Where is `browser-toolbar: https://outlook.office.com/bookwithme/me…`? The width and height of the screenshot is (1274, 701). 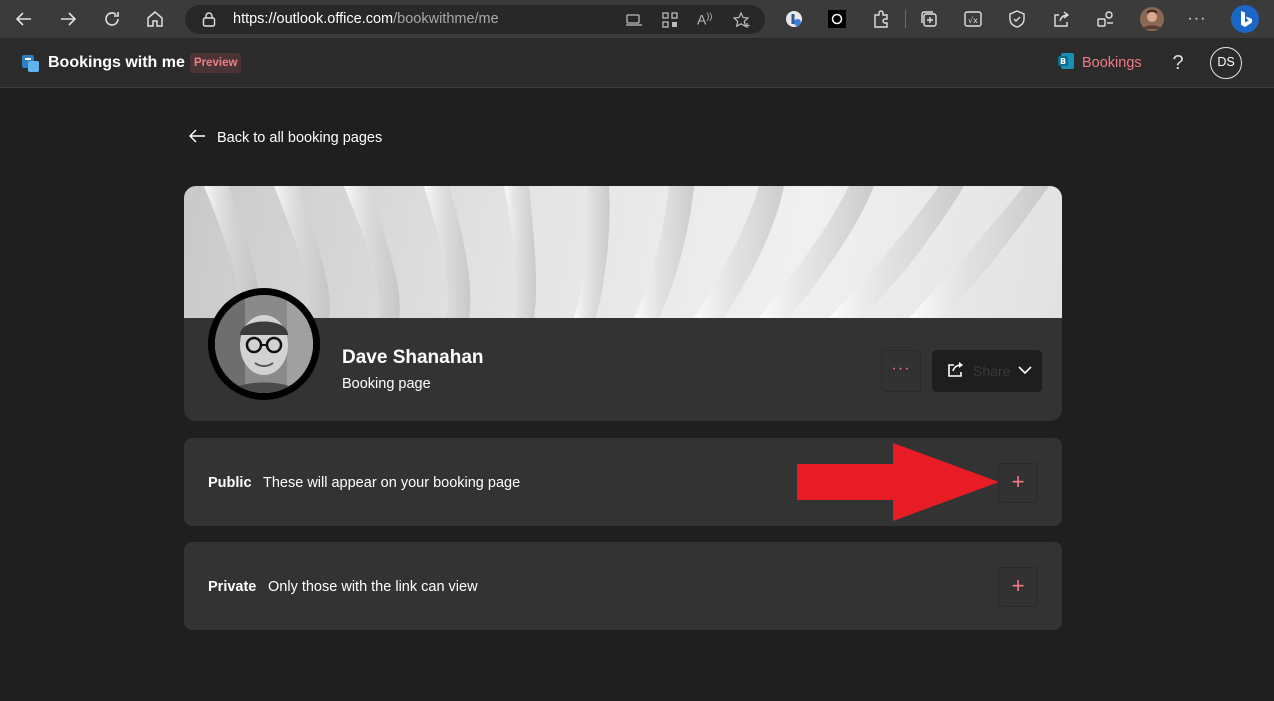
browser-toolbar: https://outlook.office.com/bookwithme/me… is located at coordinates (637, 19).